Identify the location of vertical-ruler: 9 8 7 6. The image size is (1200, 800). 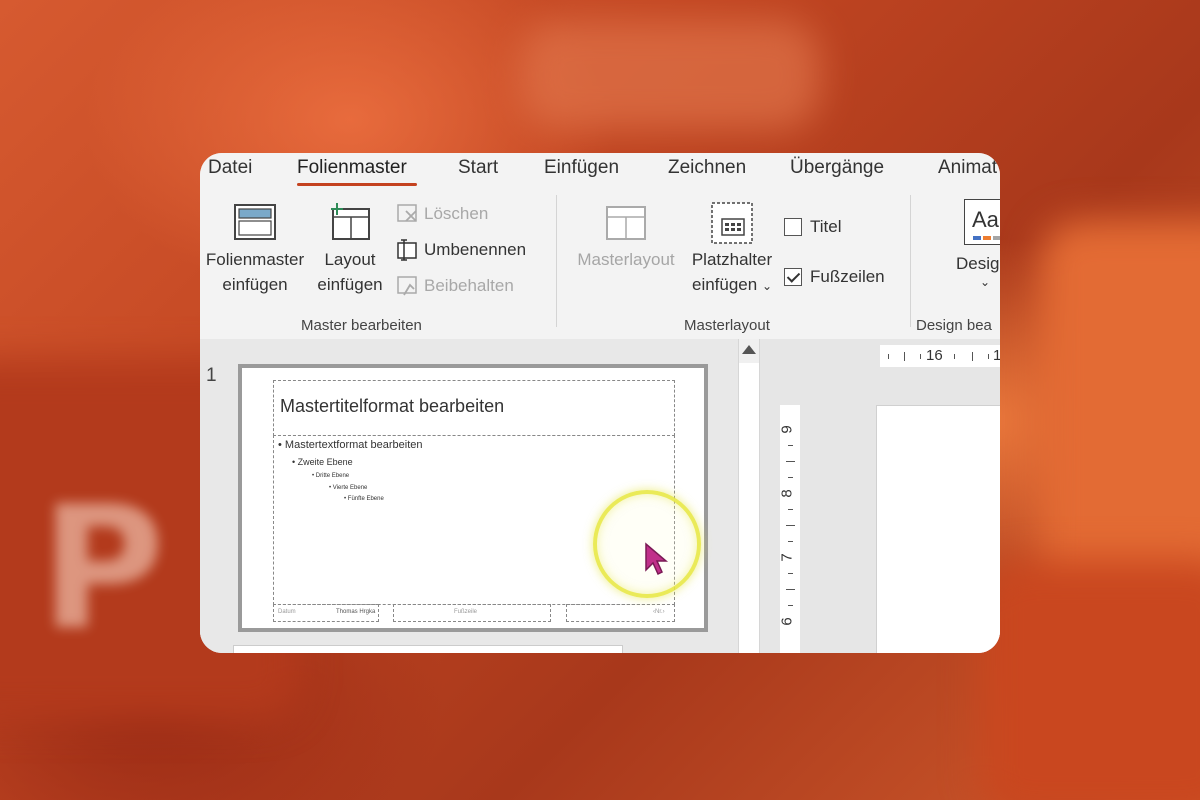
(789, 529).